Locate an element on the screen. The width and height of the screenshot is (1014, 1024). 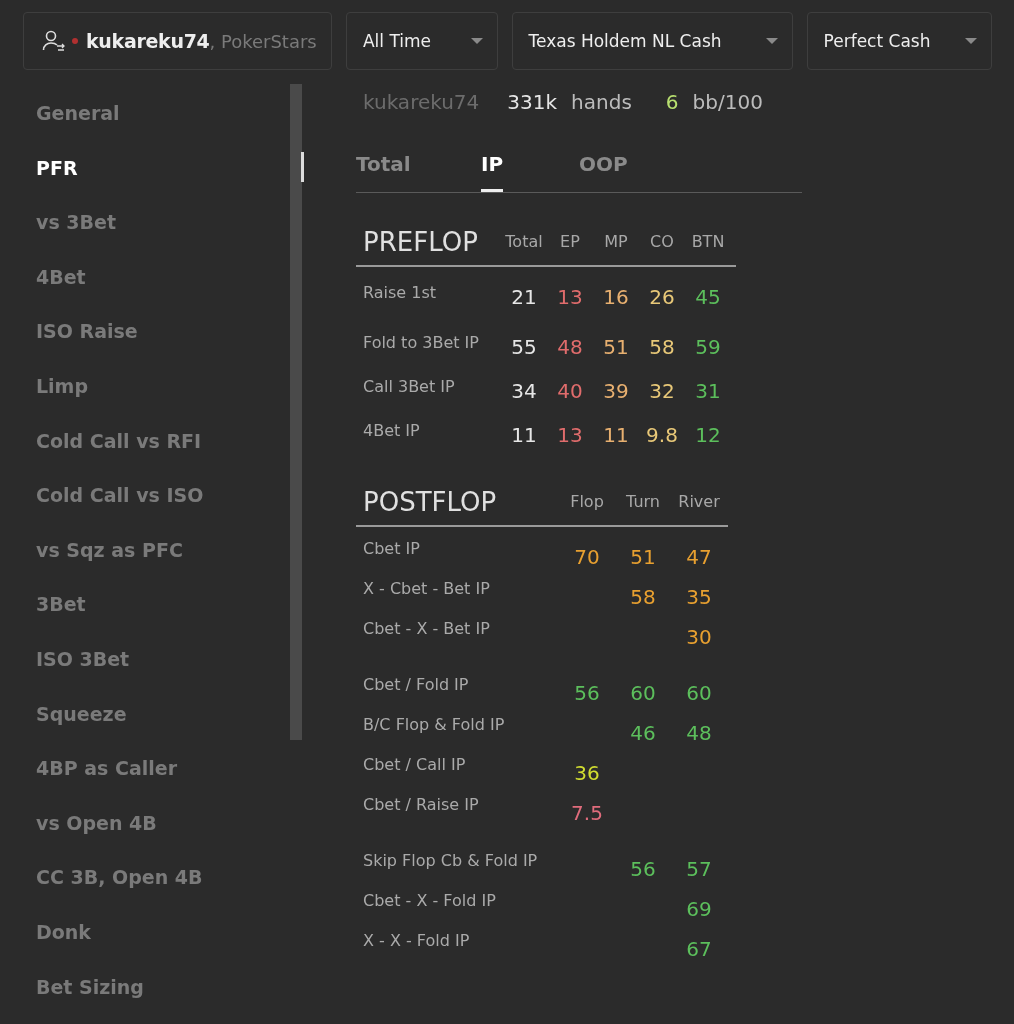
column-header: Total is located at coordinates (524, 242).